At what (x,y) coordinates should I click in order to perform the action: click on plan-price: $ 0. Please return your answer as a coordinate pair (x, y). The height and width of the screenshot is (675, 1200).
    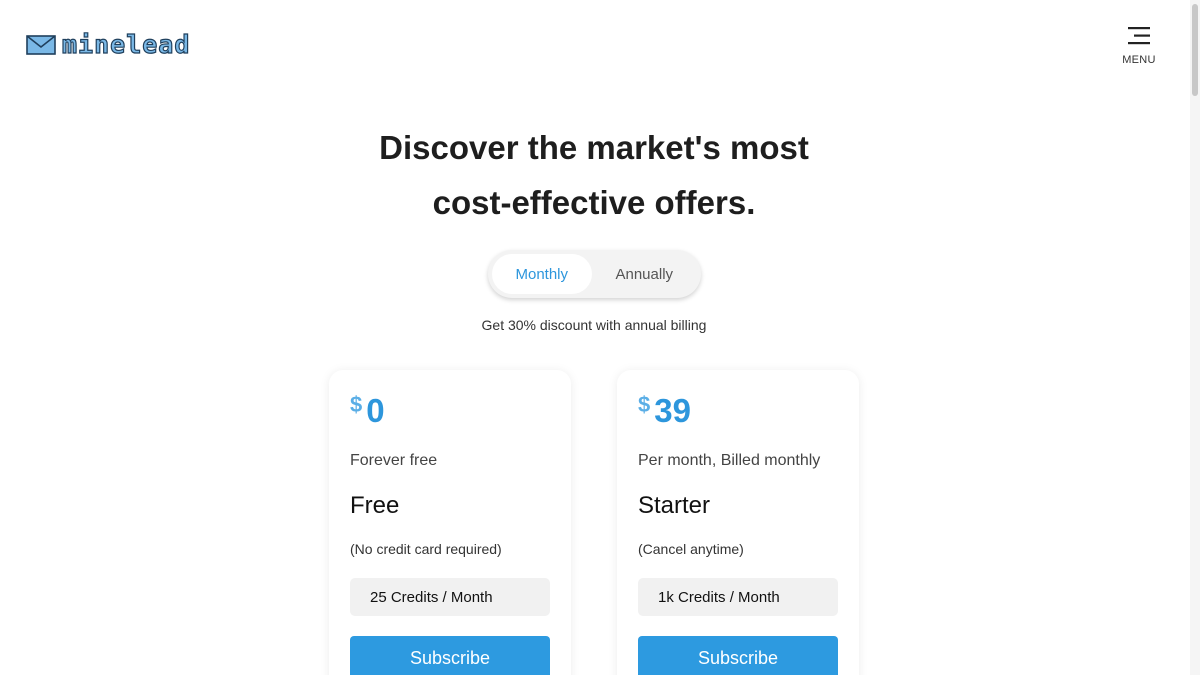
    Looking at the image, I should click on (367, 411).